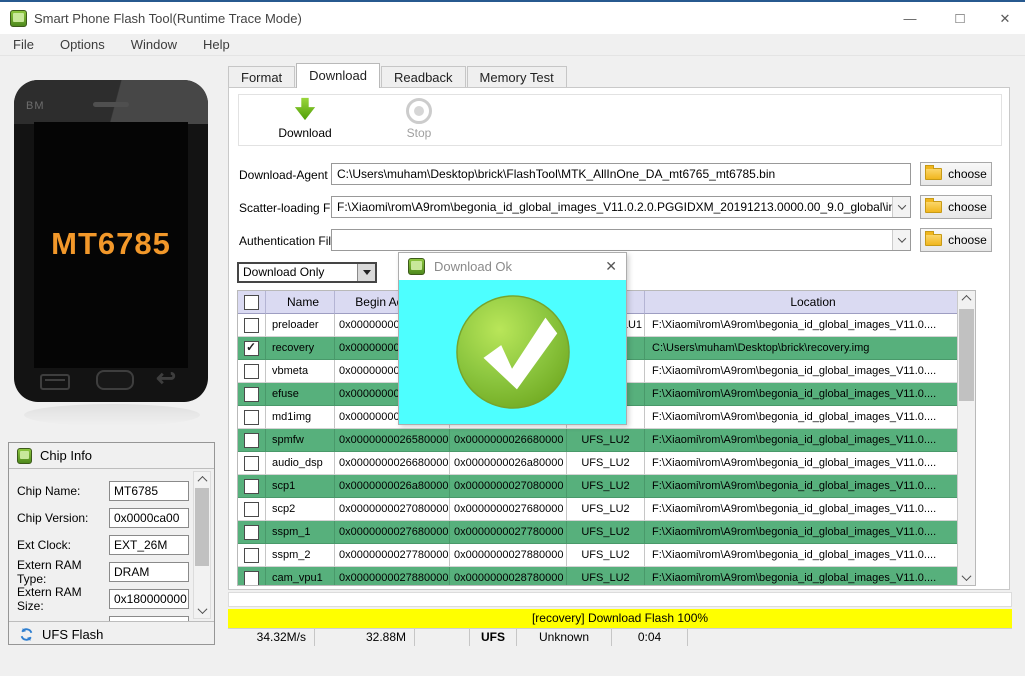 This screenshot has height=676, width=1025. Describe the element at coordinates (966, 438) in the screenshot. I see `table-scrollbar` at that location.